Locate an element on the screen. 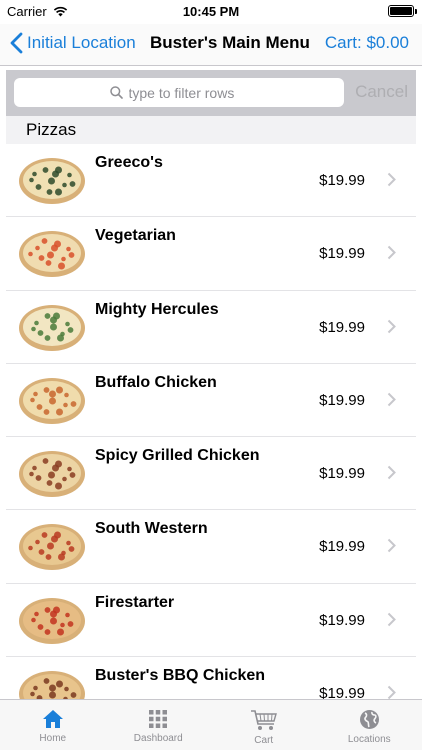 The height and width of the screenshot is (750, 422). menu-item-row: Buster's BBQ Chicken $19.99 is located at coordinates (211, 678).